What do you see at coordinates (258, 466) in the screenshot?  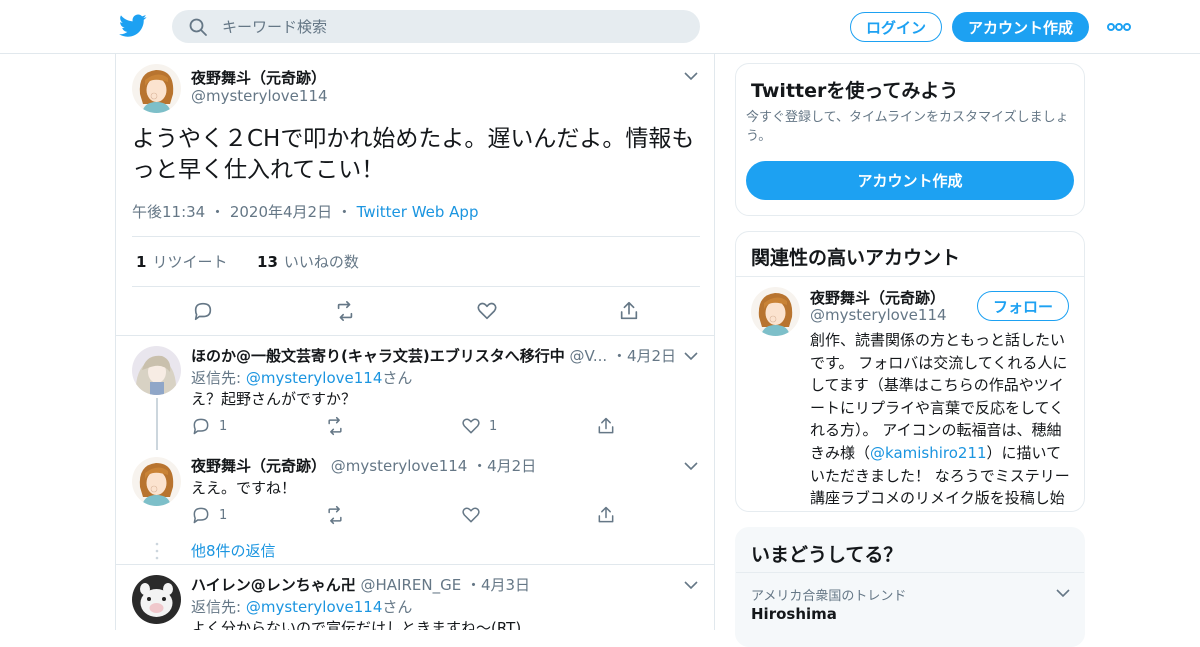 I see `reply-author-name: 夜野舞斗（元奇跡）` at bounding box center [258, 466].